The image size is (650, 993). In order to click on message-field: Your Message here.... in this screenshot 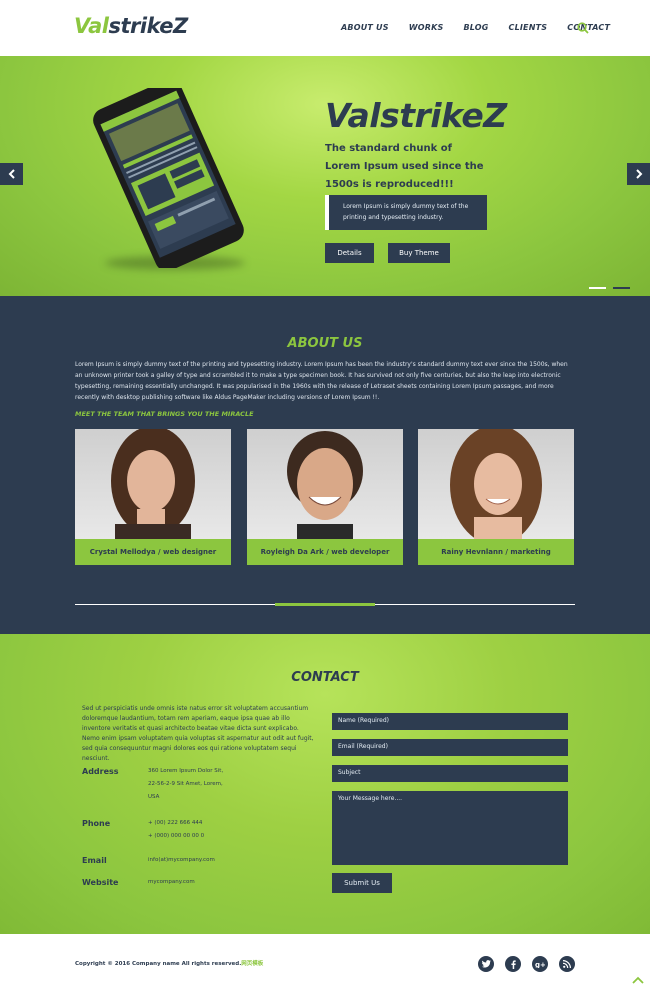, I will do `click(450, 828)`.